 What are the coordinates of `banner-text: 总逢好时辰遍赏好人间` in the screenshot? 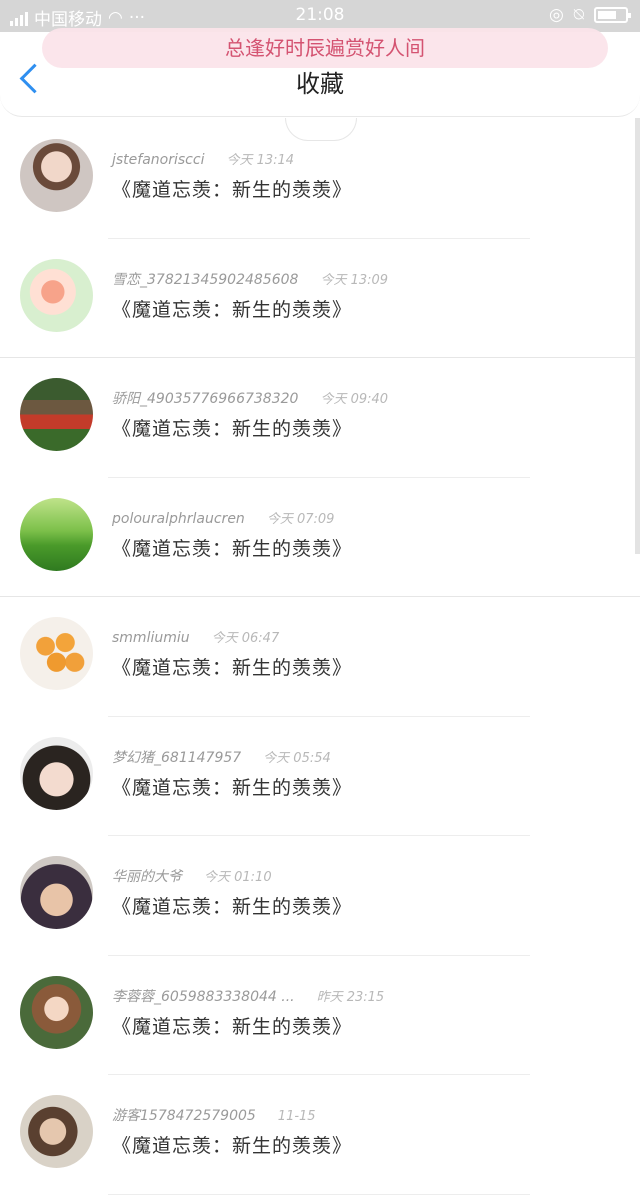 It's located at (325, 48).